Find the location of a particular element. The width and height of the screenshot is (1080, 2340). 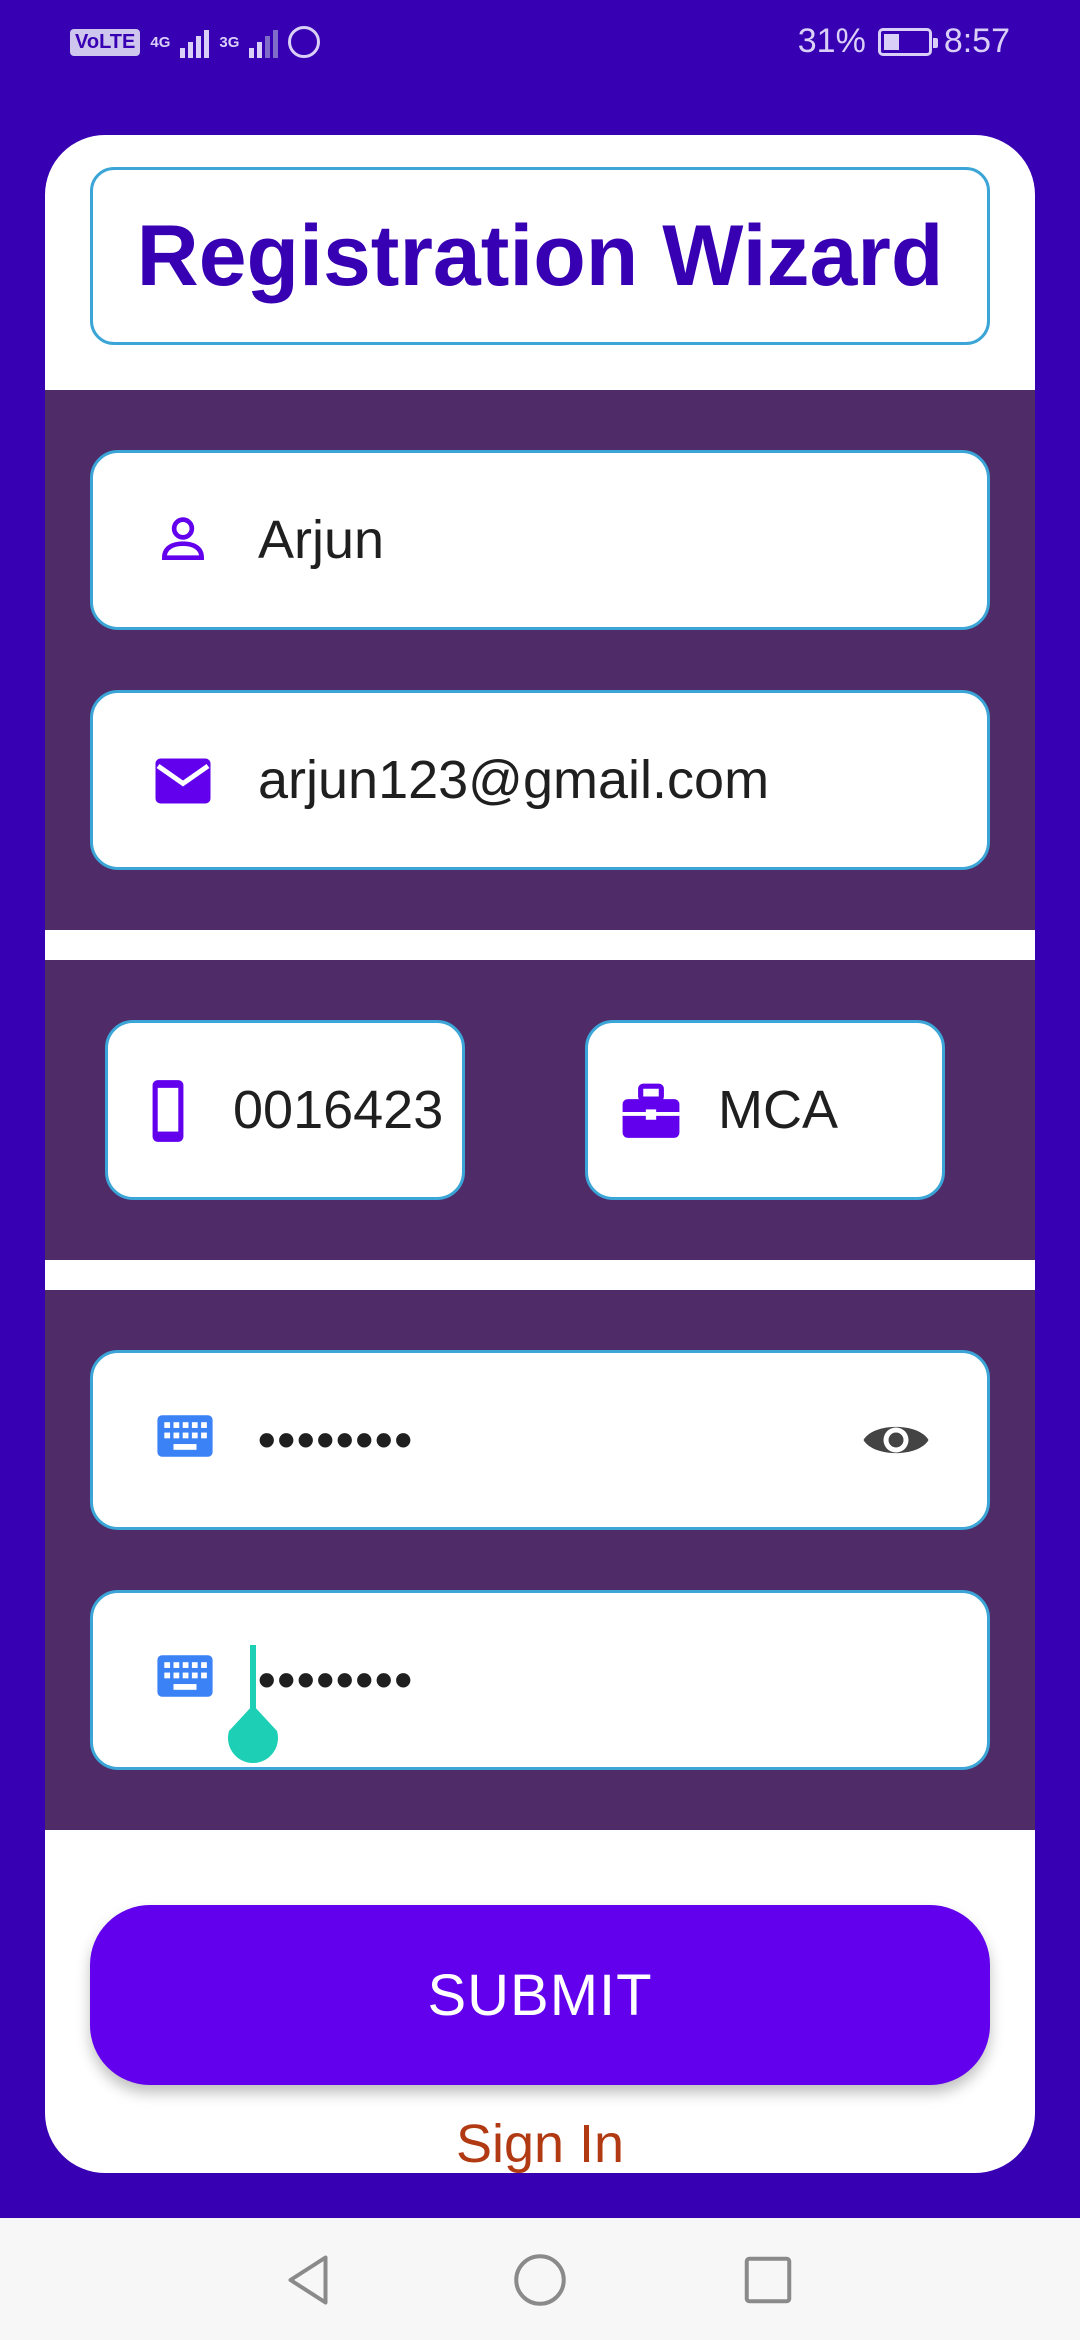

home-icon is located at coordinates (540, 2280).